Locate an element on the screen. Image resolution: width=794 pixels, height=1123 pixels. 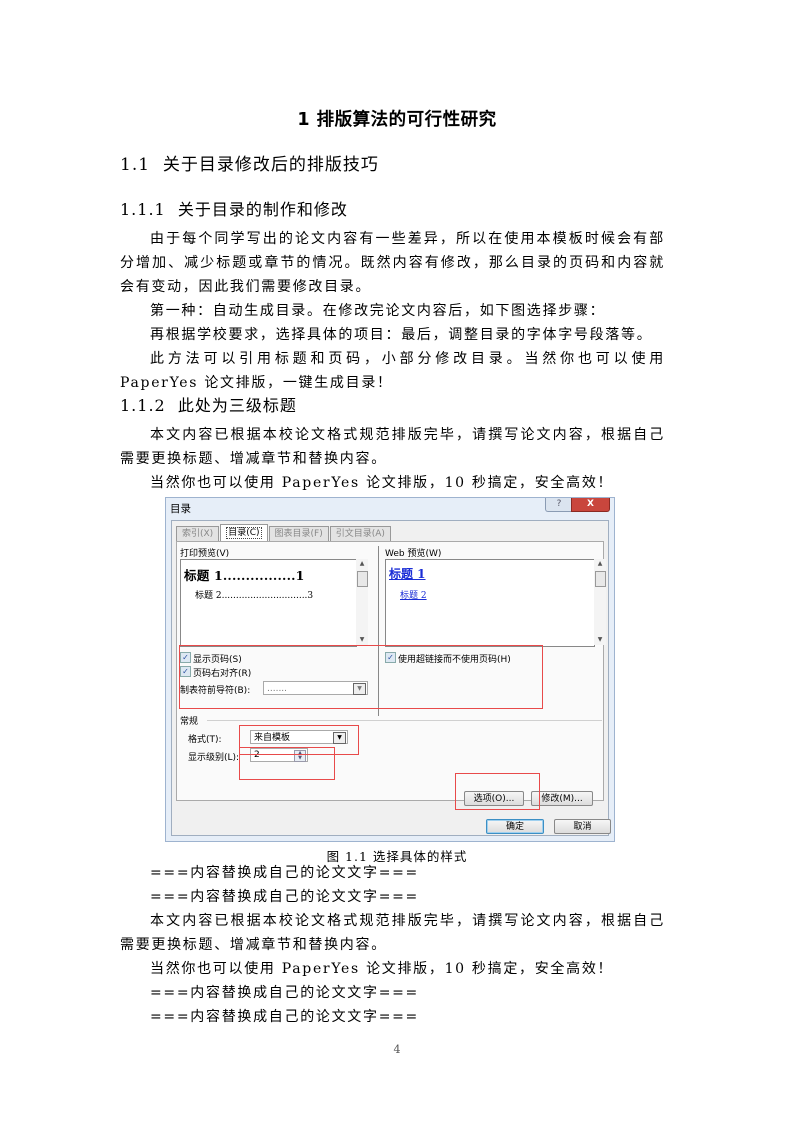
ok-button: 确定 is located at coordinates (515, 826).